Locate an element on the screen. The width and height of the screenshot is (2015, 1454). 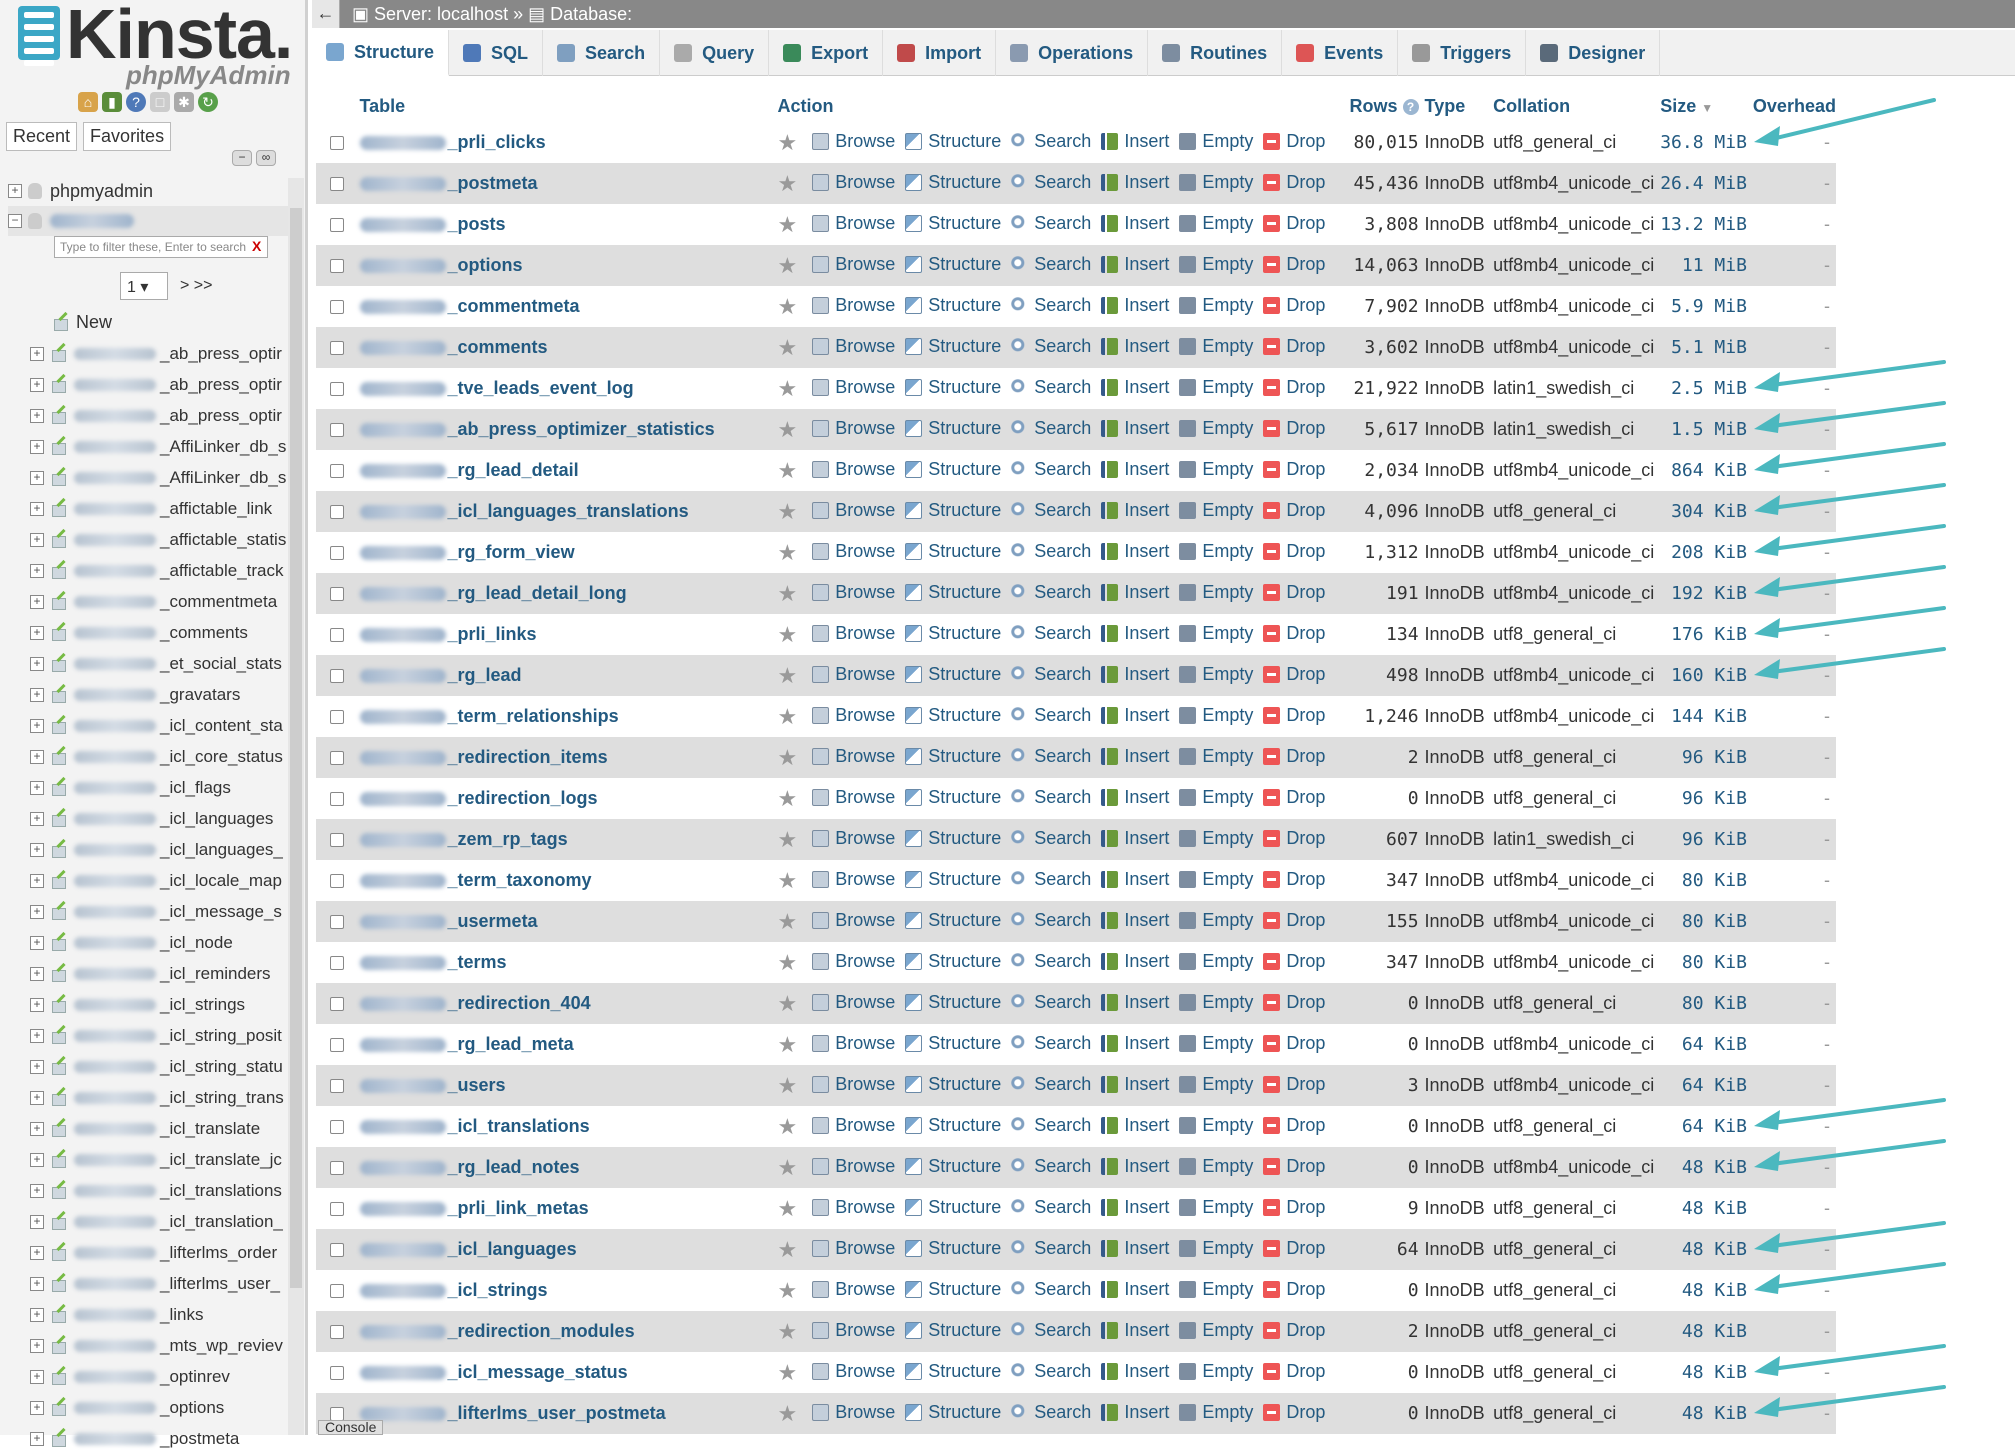
help-icon: ? is located at coordinates (1410, 106).